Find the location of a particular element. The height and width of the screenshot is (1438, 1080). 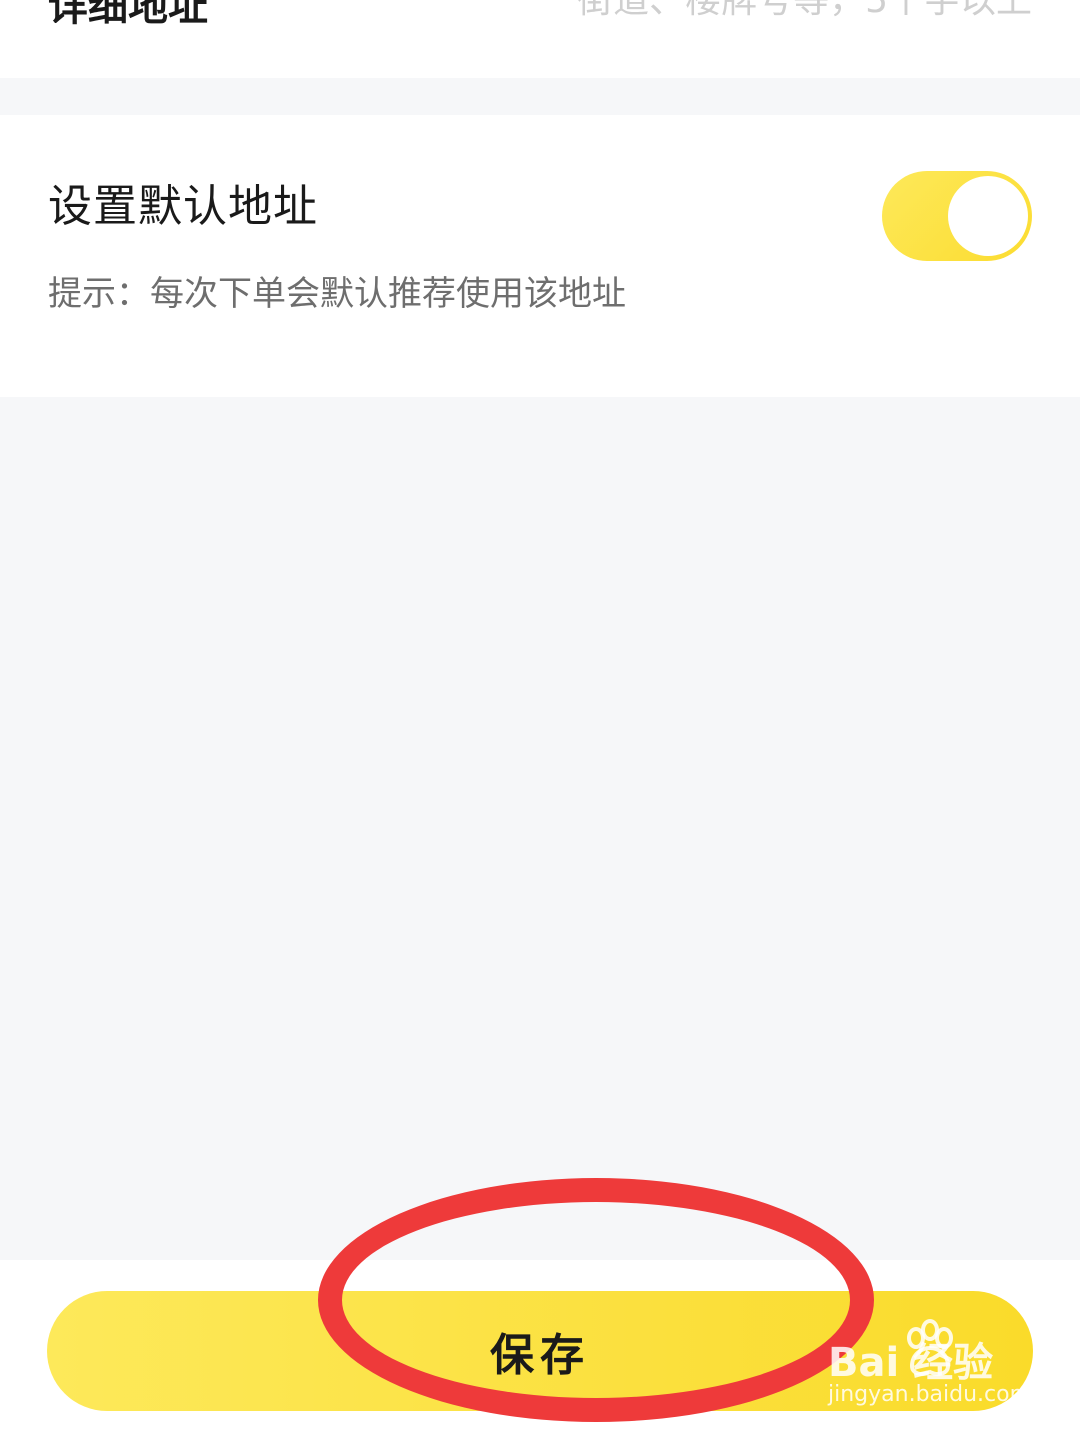

detail-address-input is located at coordinates (752, 13).